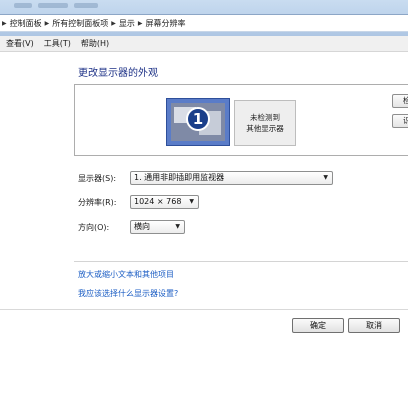  Describe the element at coordinates (128, 293) in the screenshot. I see `link-which-settings: 我应该选择什么显示器设置?` at that location.